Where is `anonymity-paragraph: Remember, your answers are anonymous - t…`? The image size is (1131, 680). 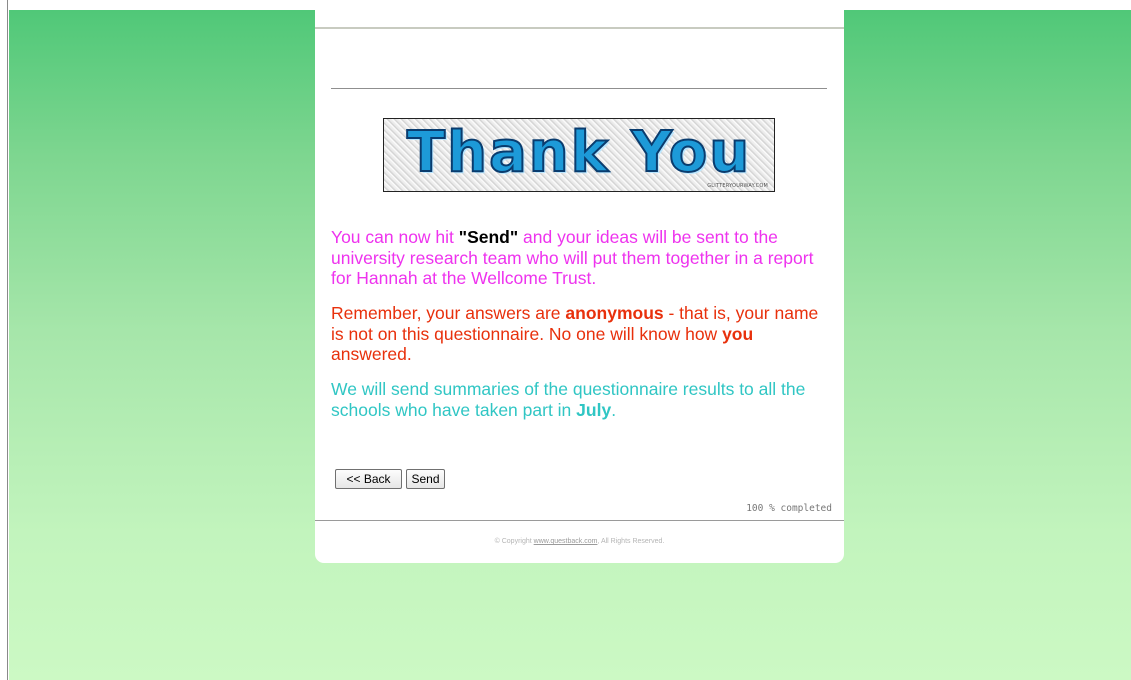 anonymity-paragraph: Remember, your answers are anonymous - t… is located at coordinates (581, 334).